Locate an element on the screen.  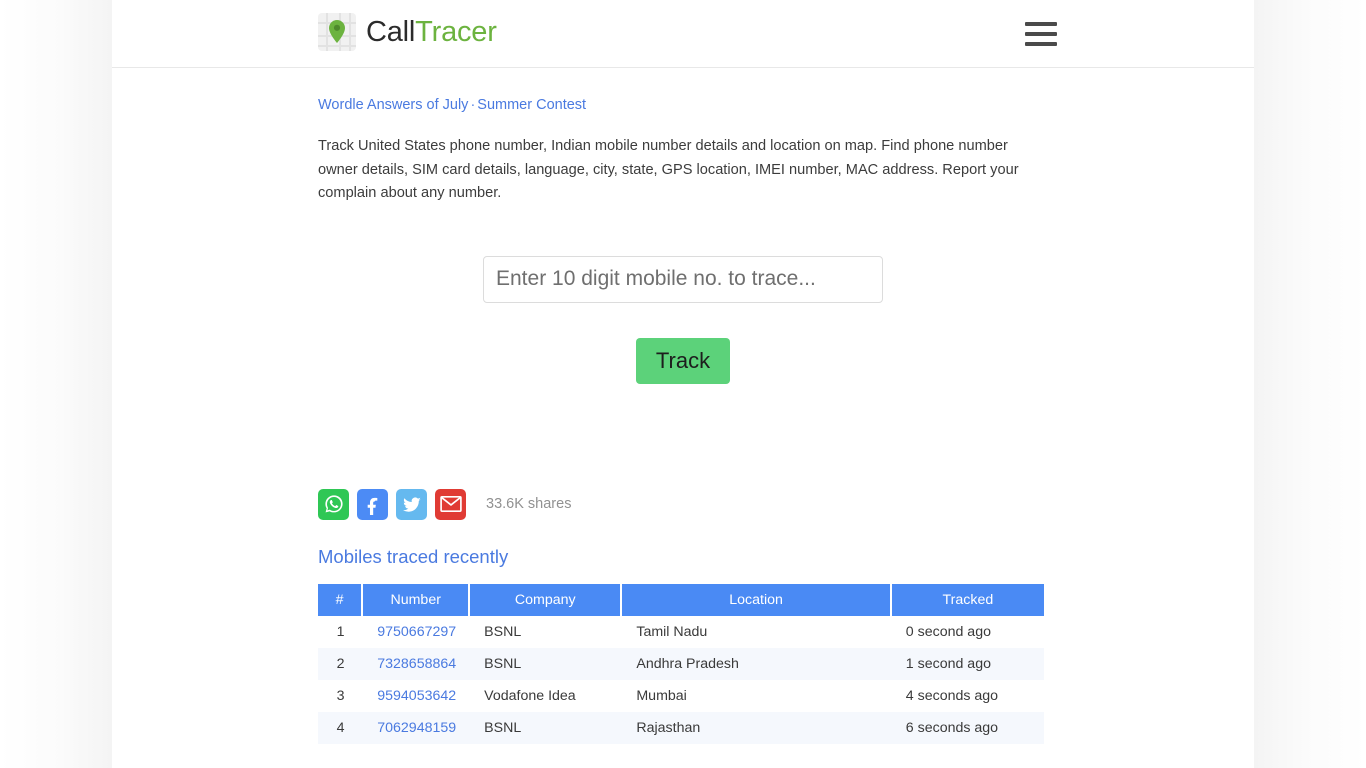
number-link: 9750667297 is located at coordinates (416, 632).